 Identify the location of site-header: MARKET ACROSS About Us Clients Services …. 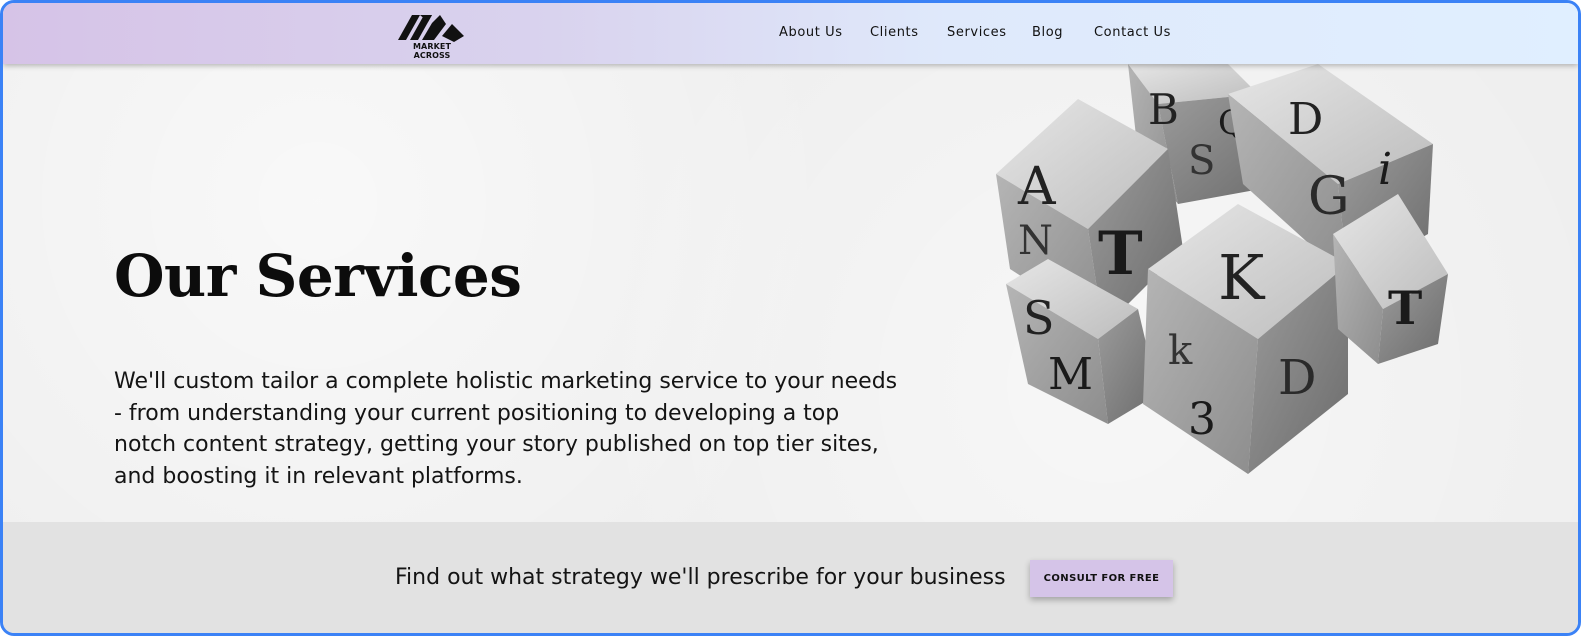
(790, 33).